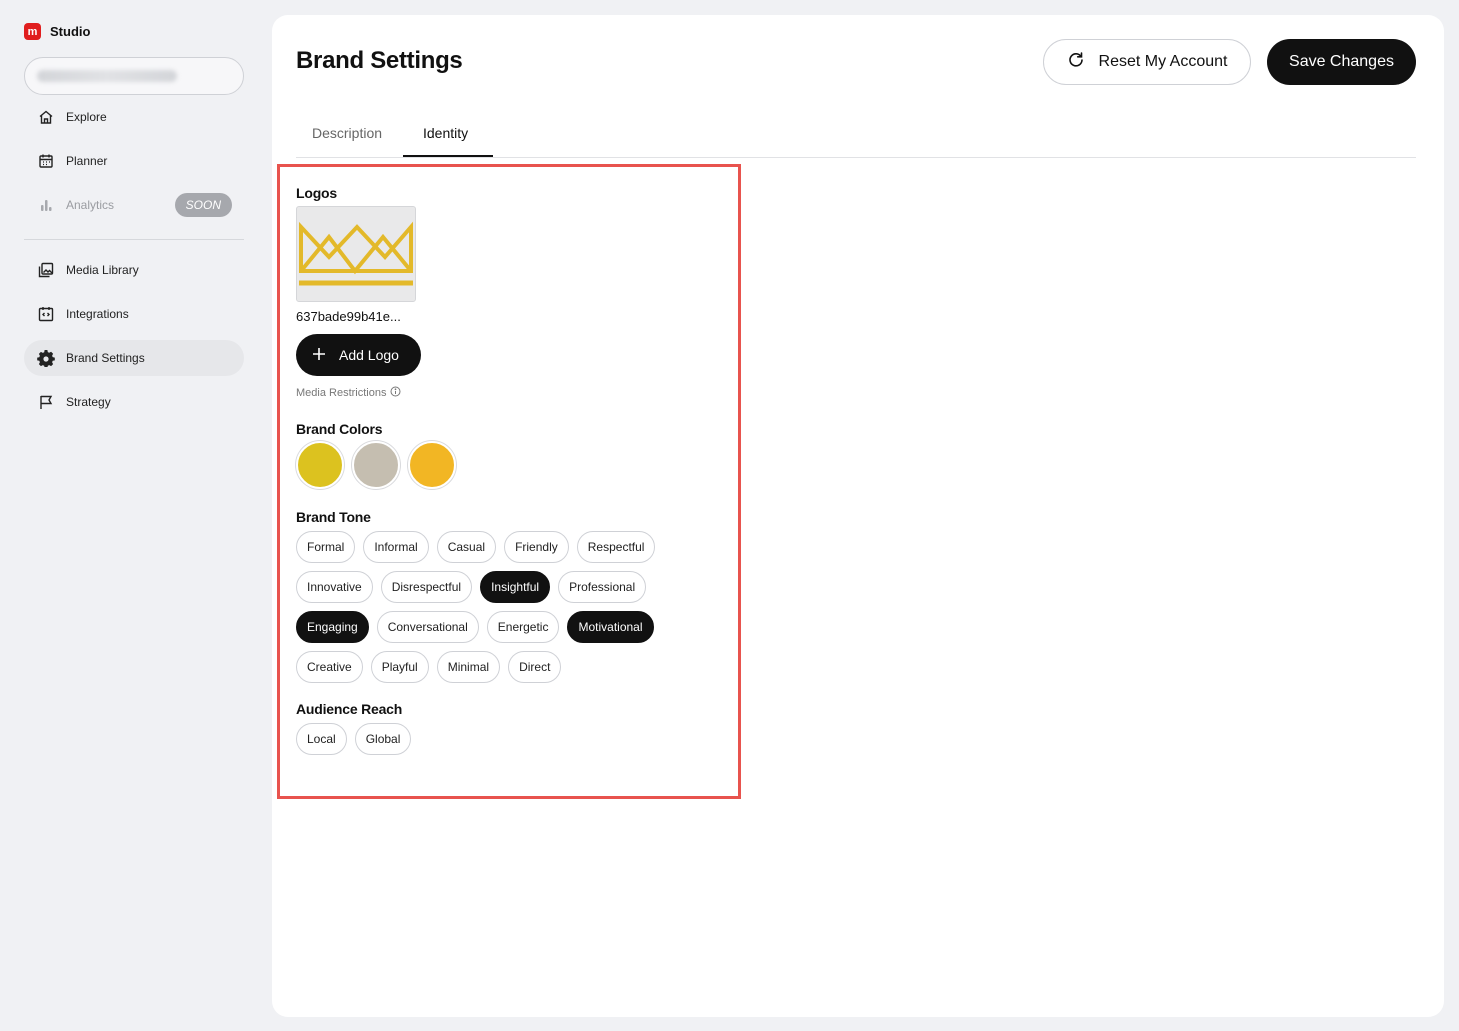 This screenshot has height=1031, width=1459. What do you see at coordinates (105, 358) in the screenshot?
I see `sidebar-item-label: Brand Settings` at bounding box center [105, 358].